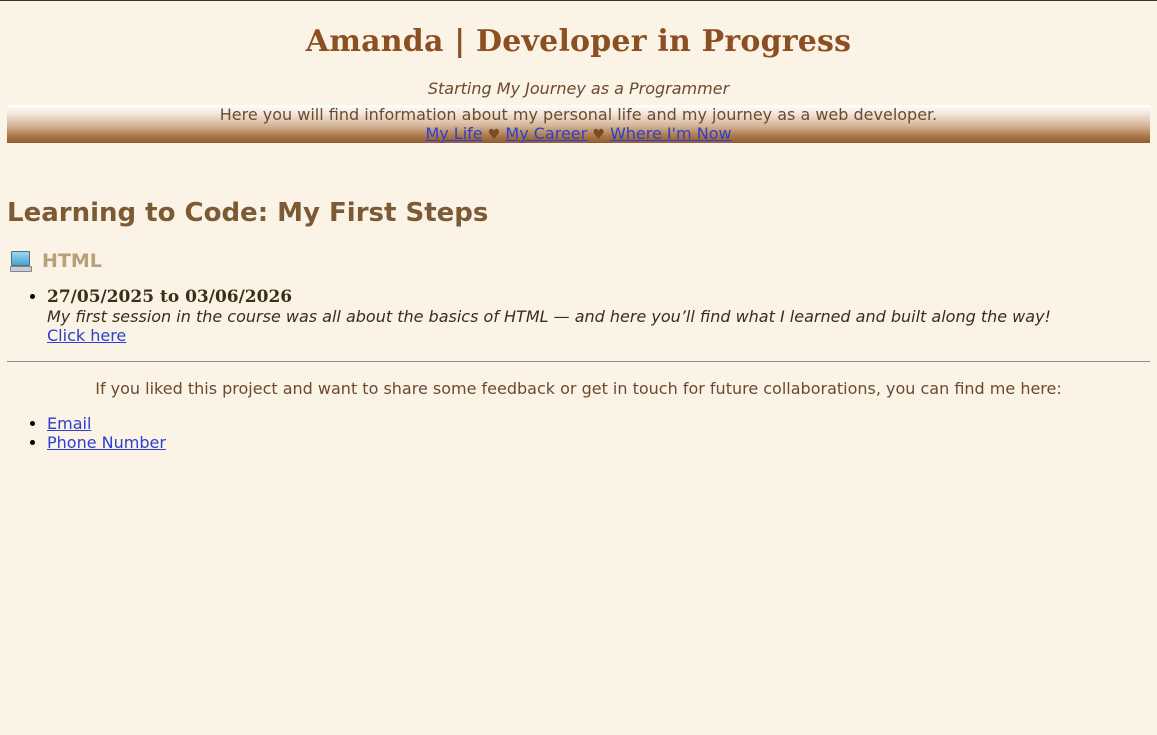 The image size is (1157, 735). Describe the element at coordinates (453, 133) in the screenshot. I see `nav-link-my-life: My Life` at that location.